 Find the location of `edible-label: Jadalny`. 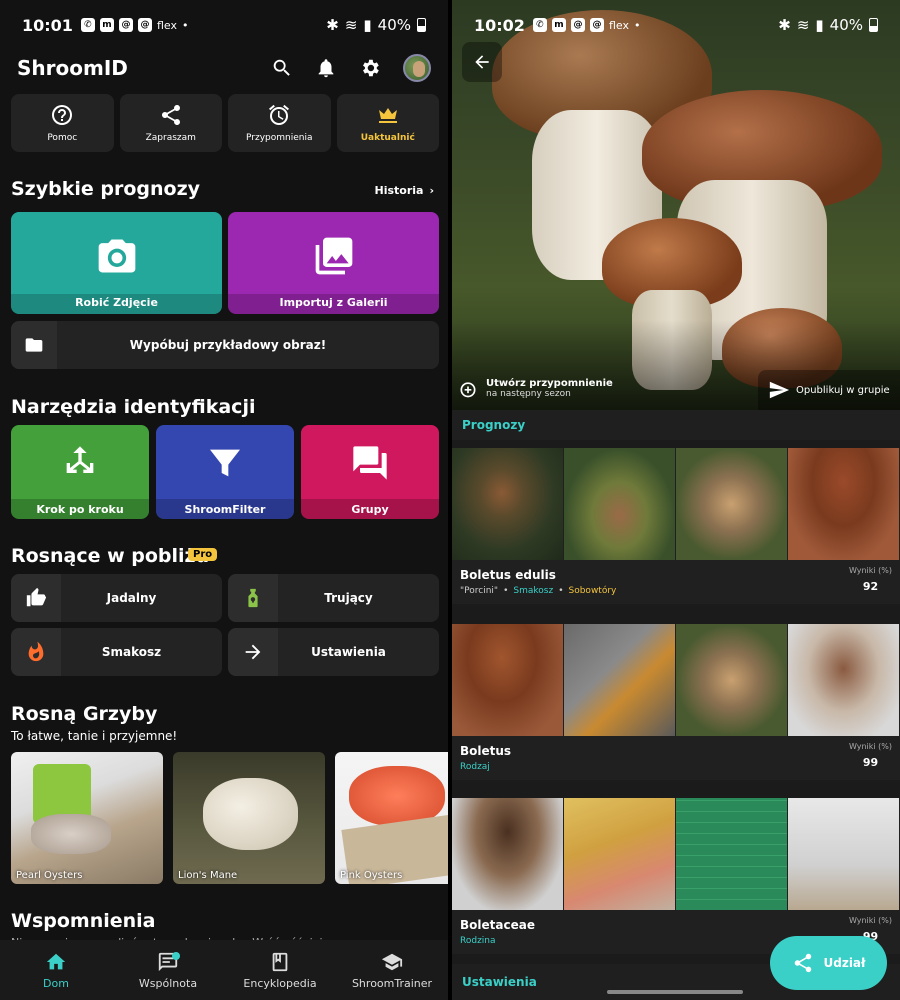

edible-label: Jadalny is located at coordinates (131, 598).